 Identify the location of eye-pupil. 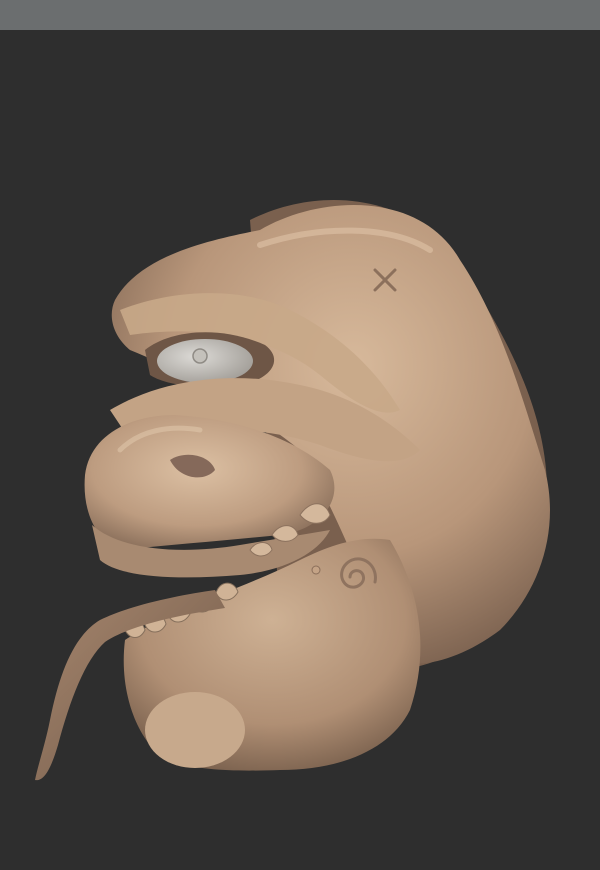
(200, 356).